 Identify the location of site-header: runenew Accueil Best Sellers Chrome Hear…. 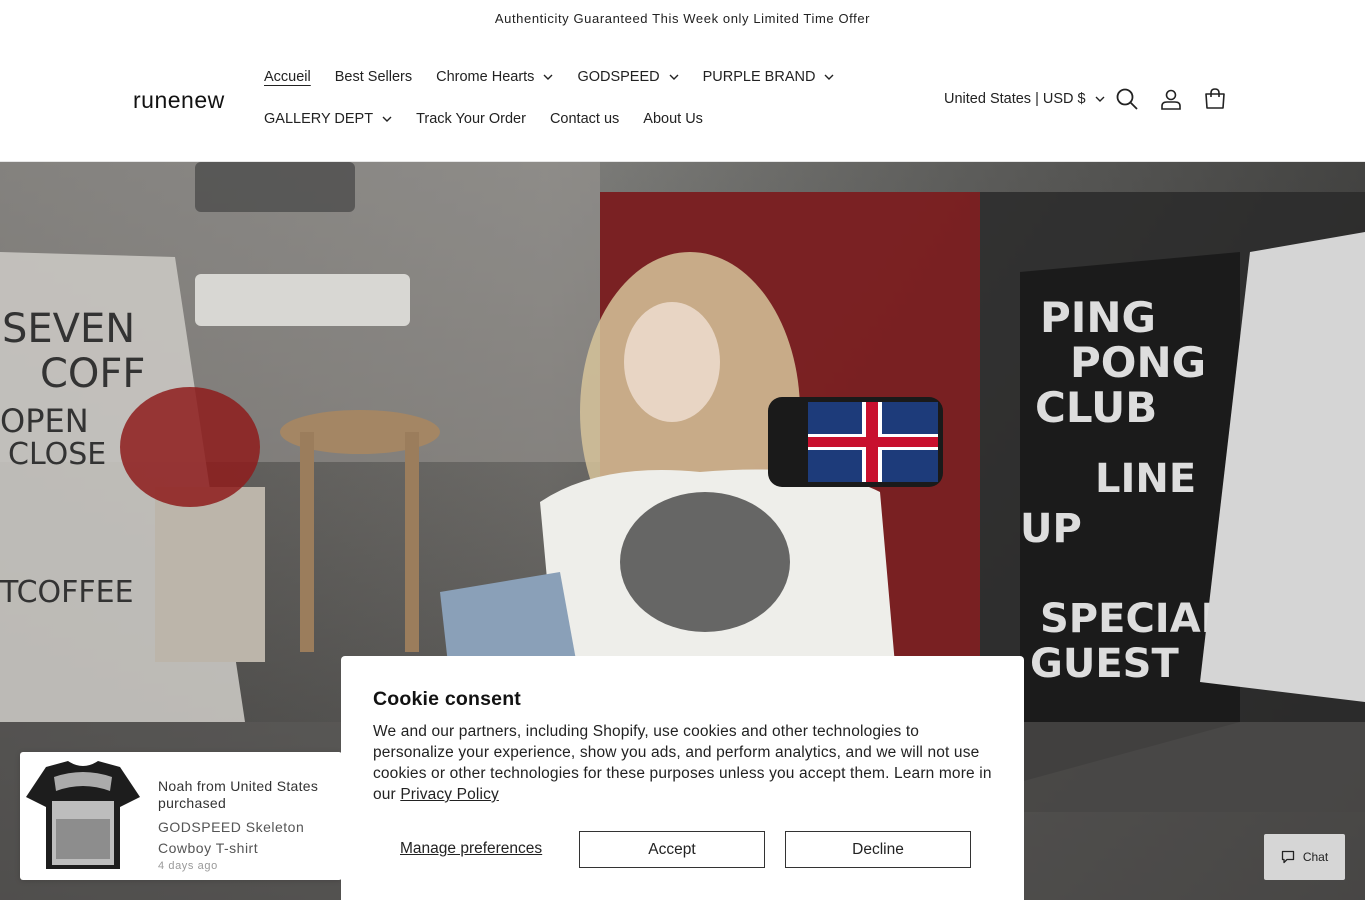
(682, 99).